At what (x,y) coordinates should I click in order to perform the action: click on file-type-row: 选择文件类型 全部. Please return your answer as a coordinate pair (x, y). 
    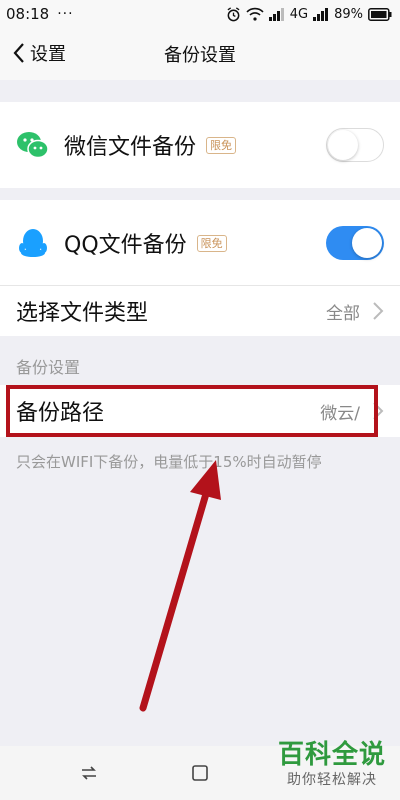
    Looking at the image, I should click on (200, 311).